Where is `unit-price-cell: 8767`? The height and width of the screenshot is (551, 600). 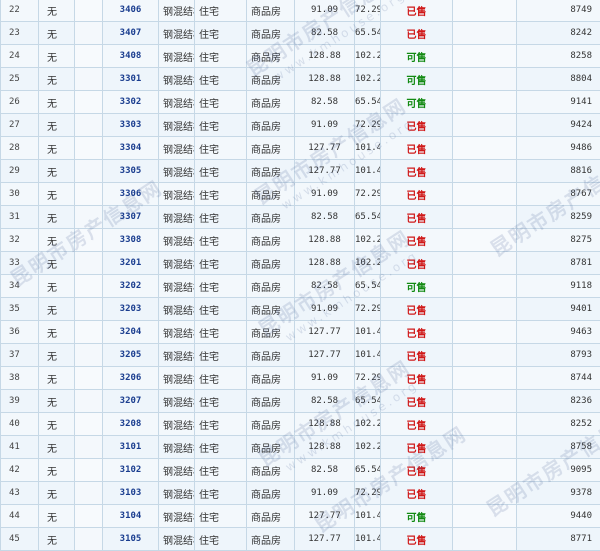
unit-price-cell: 8767 is located at coordinates (558, 194).